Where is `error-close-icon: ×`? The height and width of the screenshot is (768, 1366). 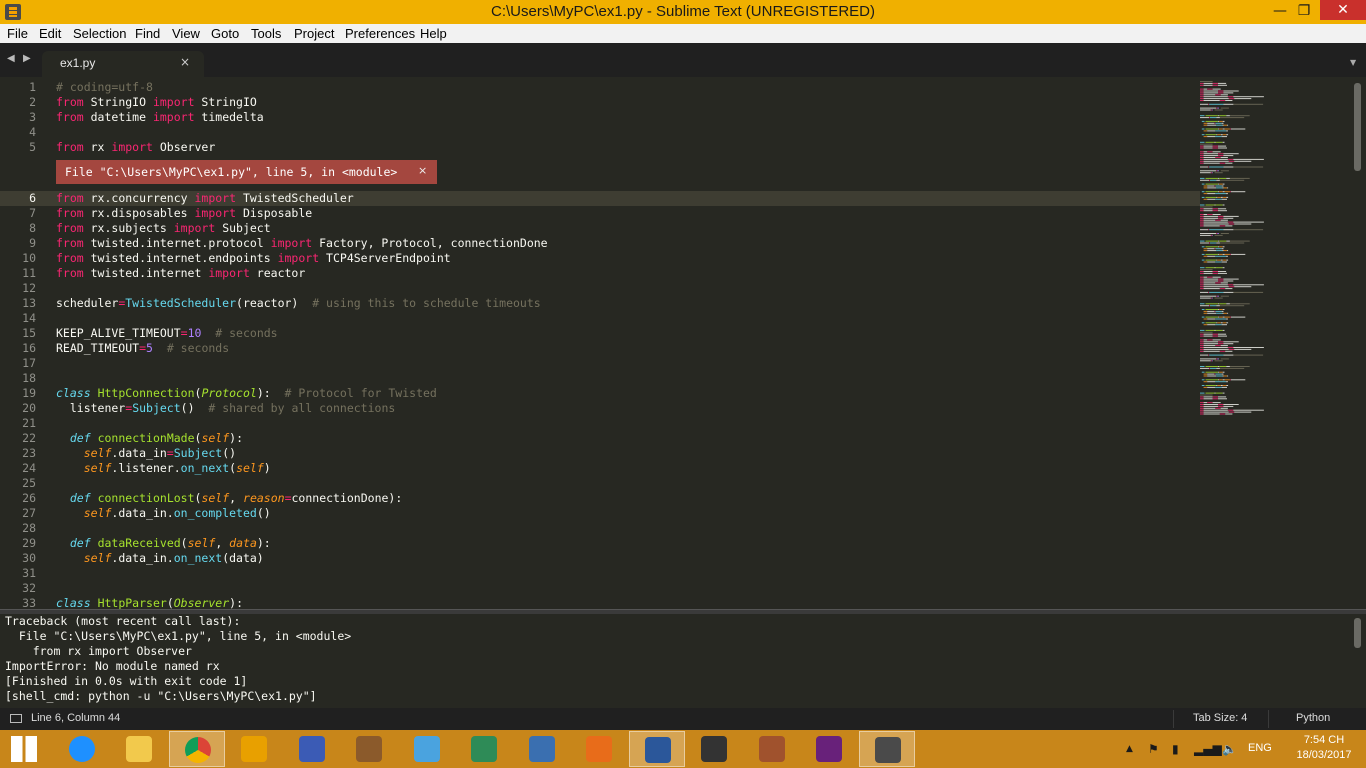 error-close-icon: × is located at coordinates (422, 170).